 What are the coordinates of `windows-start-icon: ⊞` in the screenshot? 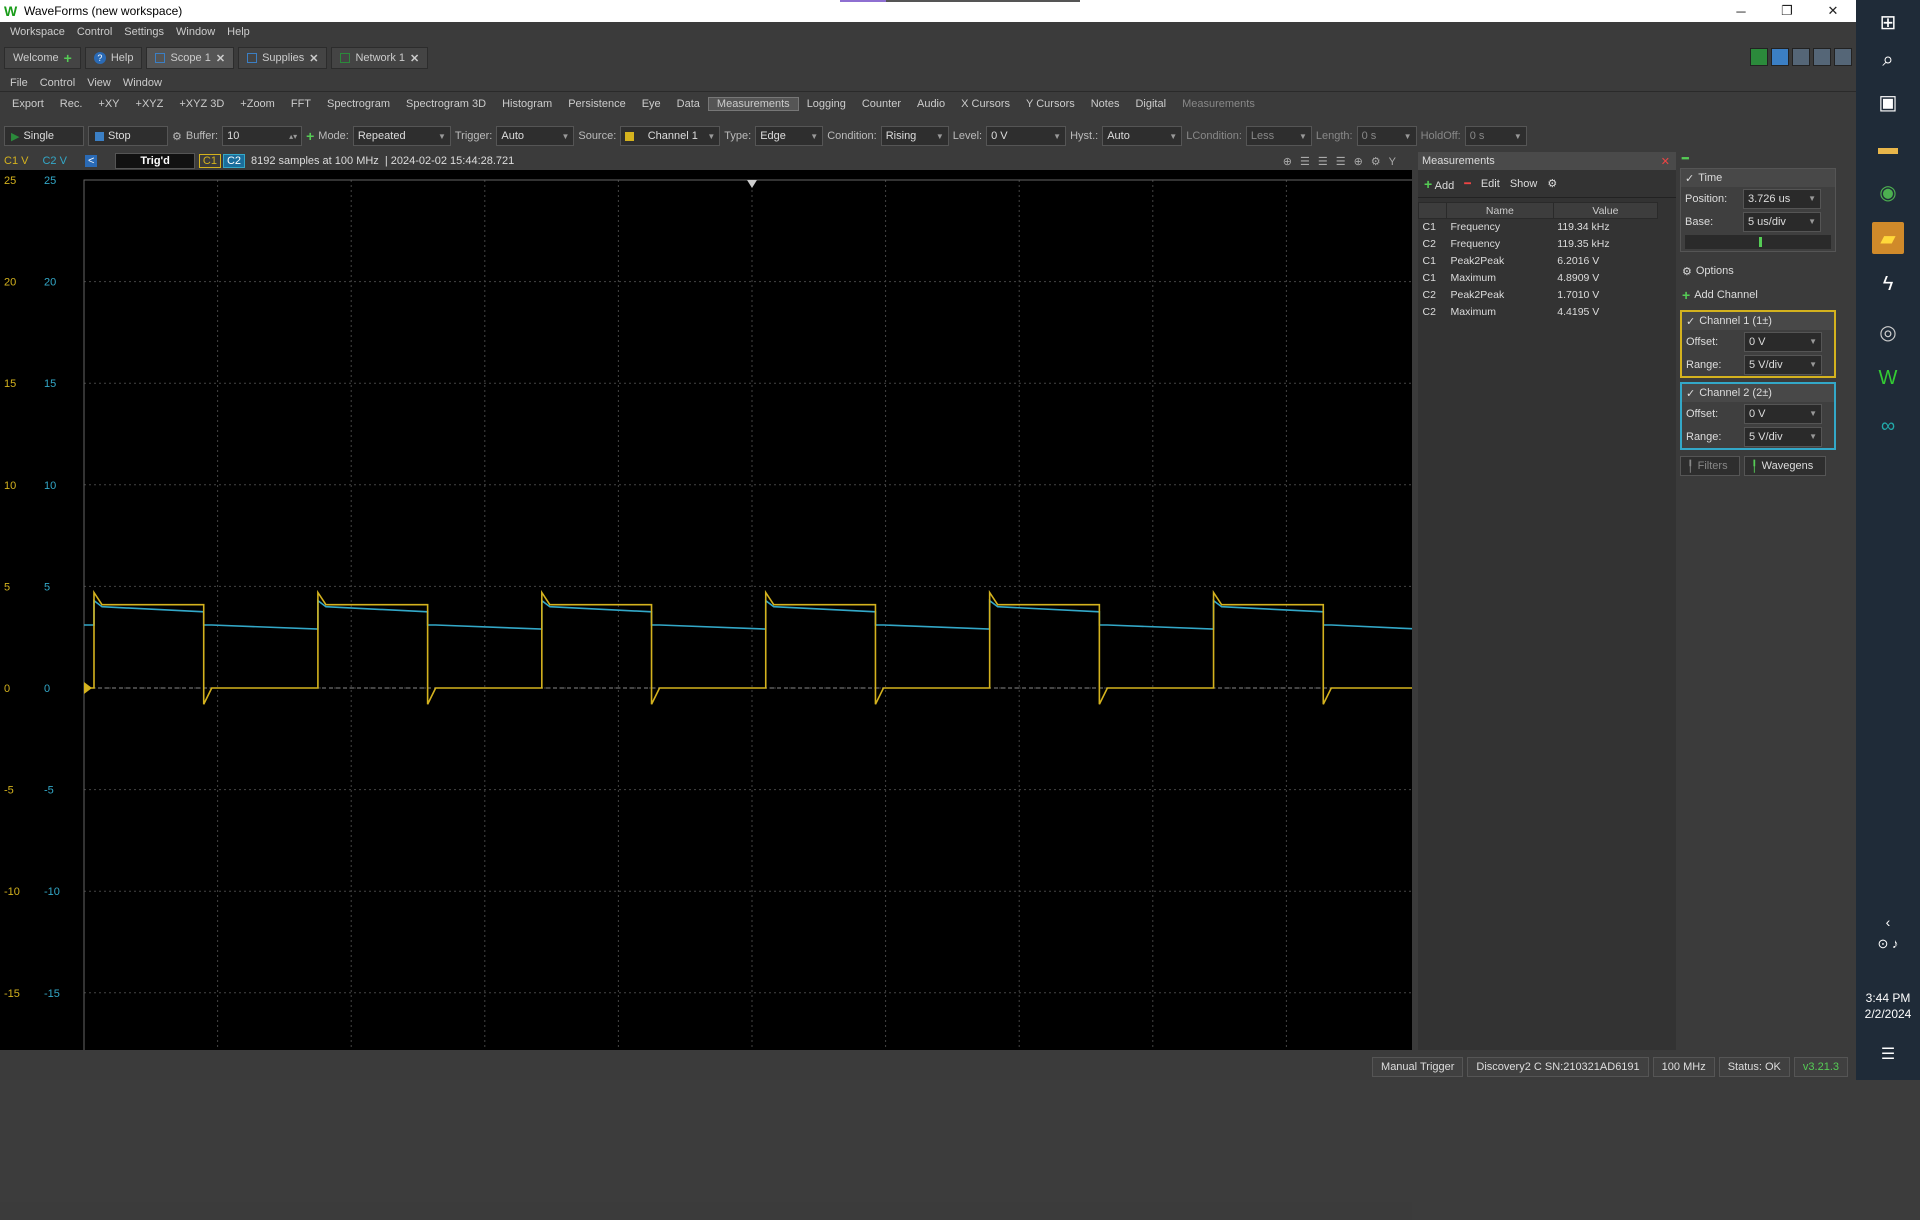 It's located at (1888, 22).